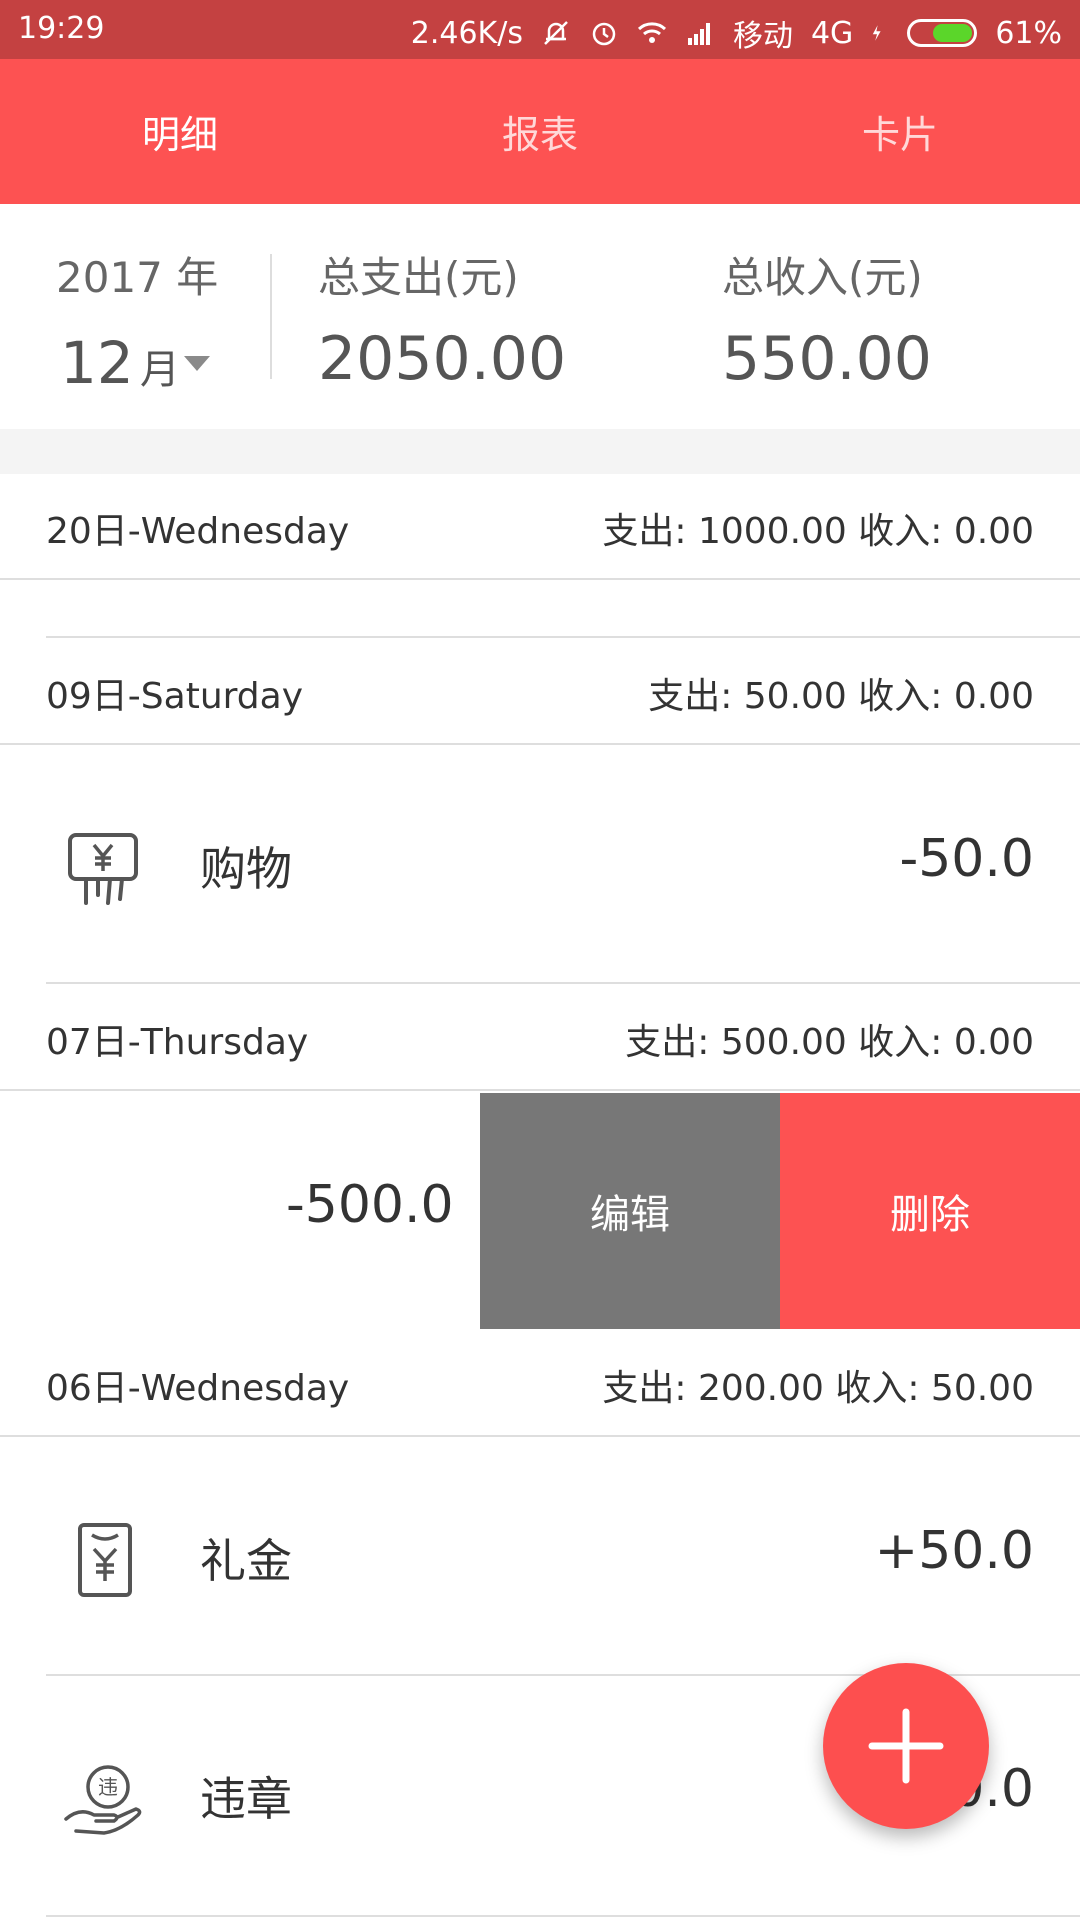 Image resolution: width=1080 pixels, height=1920 pixels. I want to click on month-number: 12, so click(97, 363).